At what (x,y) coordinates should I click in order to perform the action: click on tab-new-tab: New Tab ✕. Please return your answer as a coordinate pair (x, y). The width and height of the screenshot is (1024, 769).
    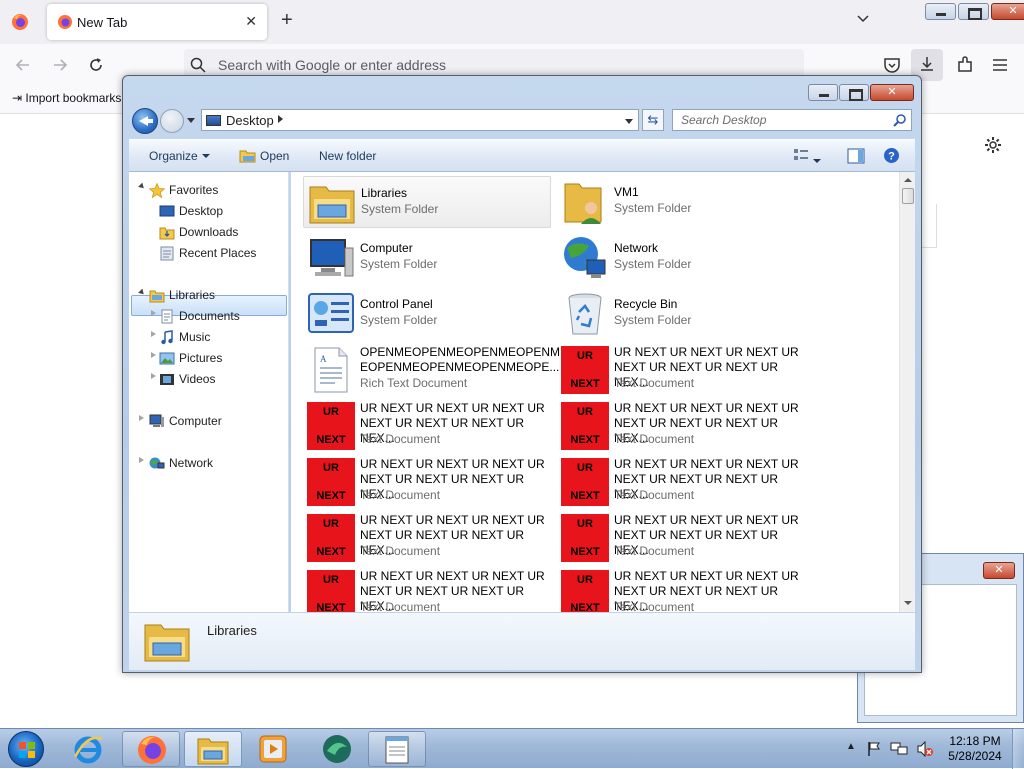
    Looking at the image, I should click on (157, 22).